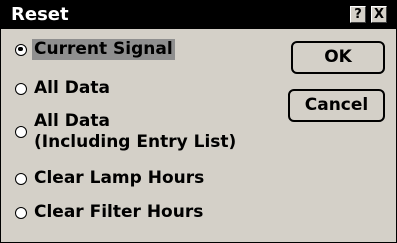  What do you see at coordinates (119, 178) in the screenshot?
I see `option-label: Clear Lamp Hours` at bounding box center [119, 178].